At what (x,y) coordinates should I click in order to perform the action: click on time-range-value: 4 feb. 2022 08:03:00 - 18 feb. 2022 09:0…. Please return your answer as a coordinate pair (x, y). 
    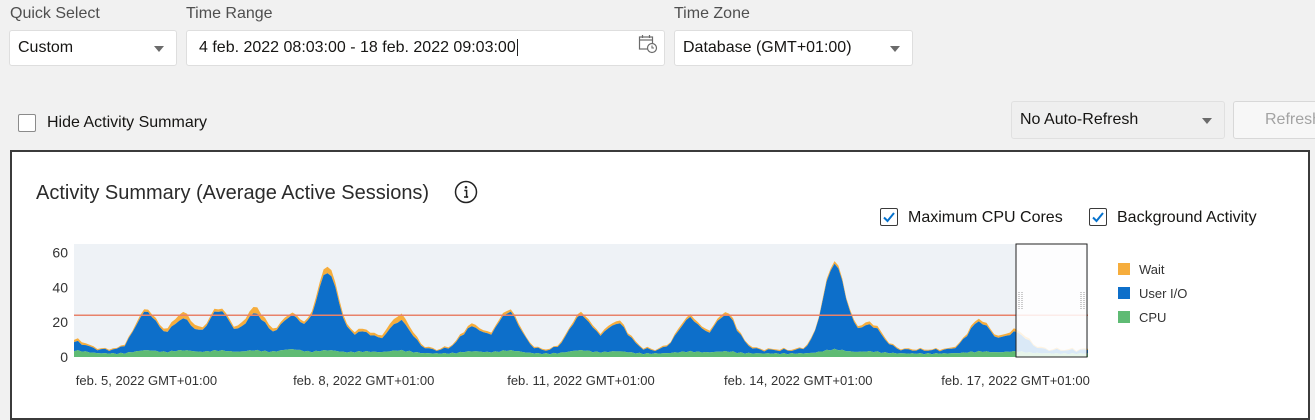
    Looking at the image, I should click on (357, 47).